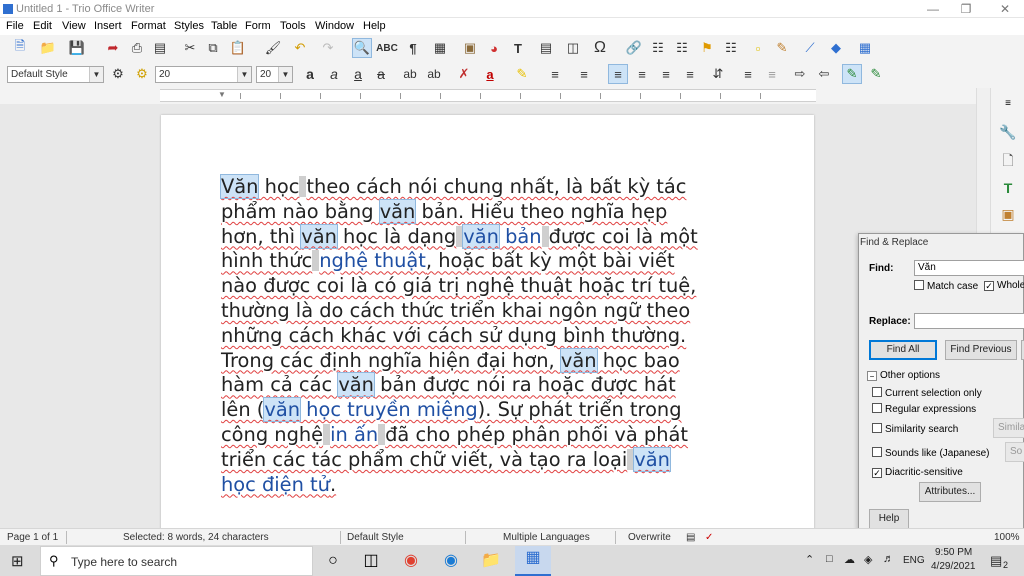 Image resolution: width=1024 pixels, height=576 pixels. What do you see at coordinates (160, 48) in the screenshot?
I see `print-preview-icon: ▤` at bounding box center [160, 48].